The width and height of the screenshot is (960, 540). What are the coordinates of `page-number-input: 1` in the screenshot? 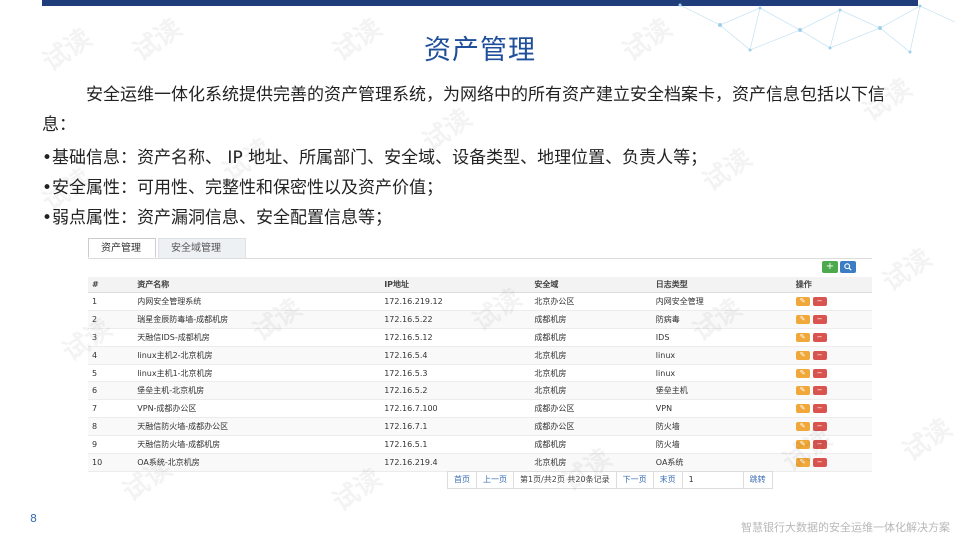 It's located at (712, 480).